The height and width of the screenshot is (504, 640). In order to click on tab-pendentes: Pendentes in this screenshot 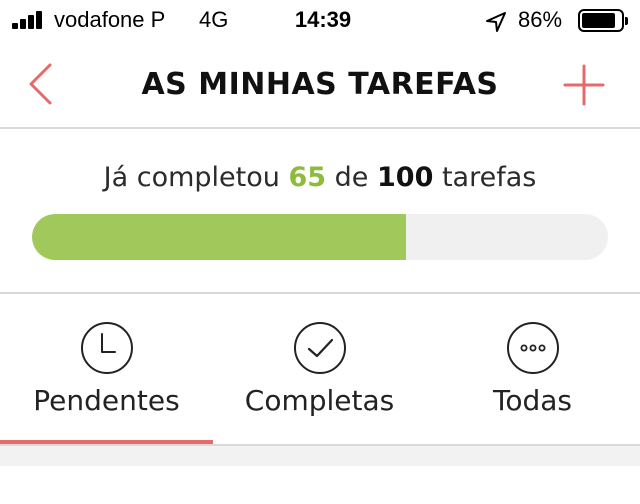, I will do `click(106, 370)`.